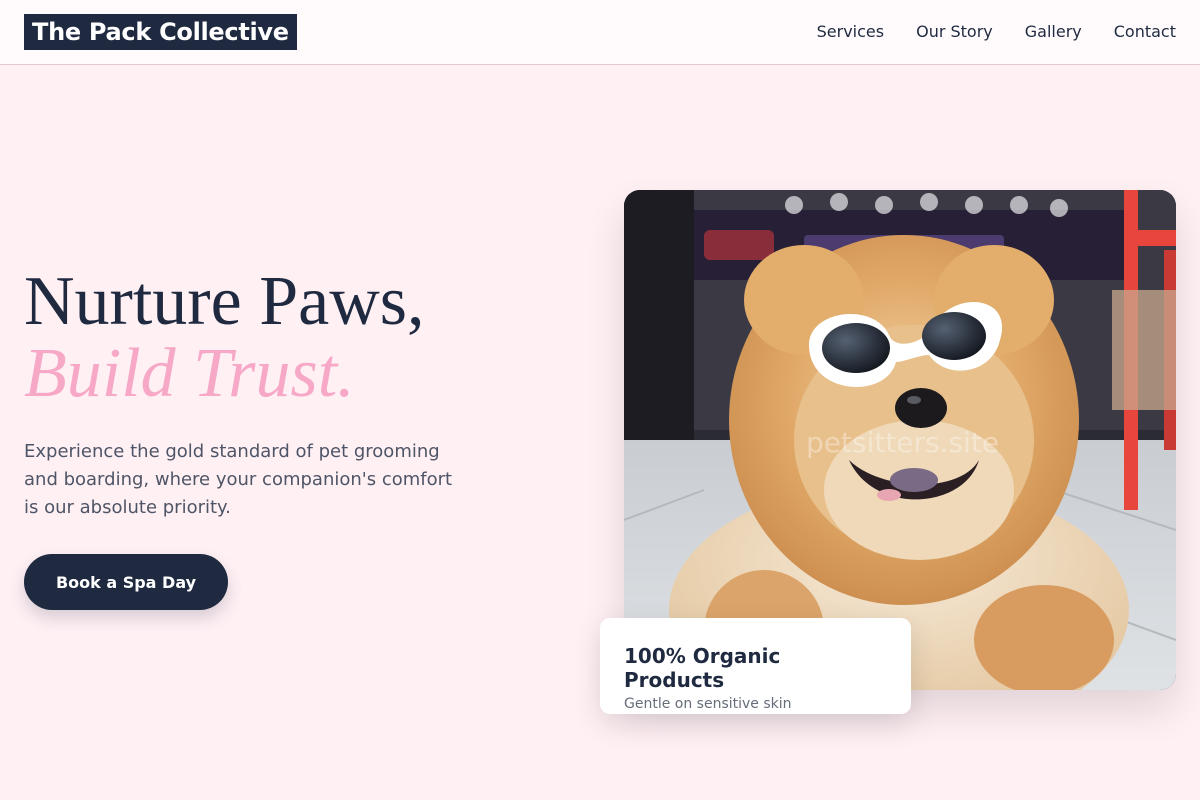 The image size is (1200, 800). Describe the element at coordinates (224, 301) in the screenshot. I see `hero-title-line1: Nurture Paws,` at that location.